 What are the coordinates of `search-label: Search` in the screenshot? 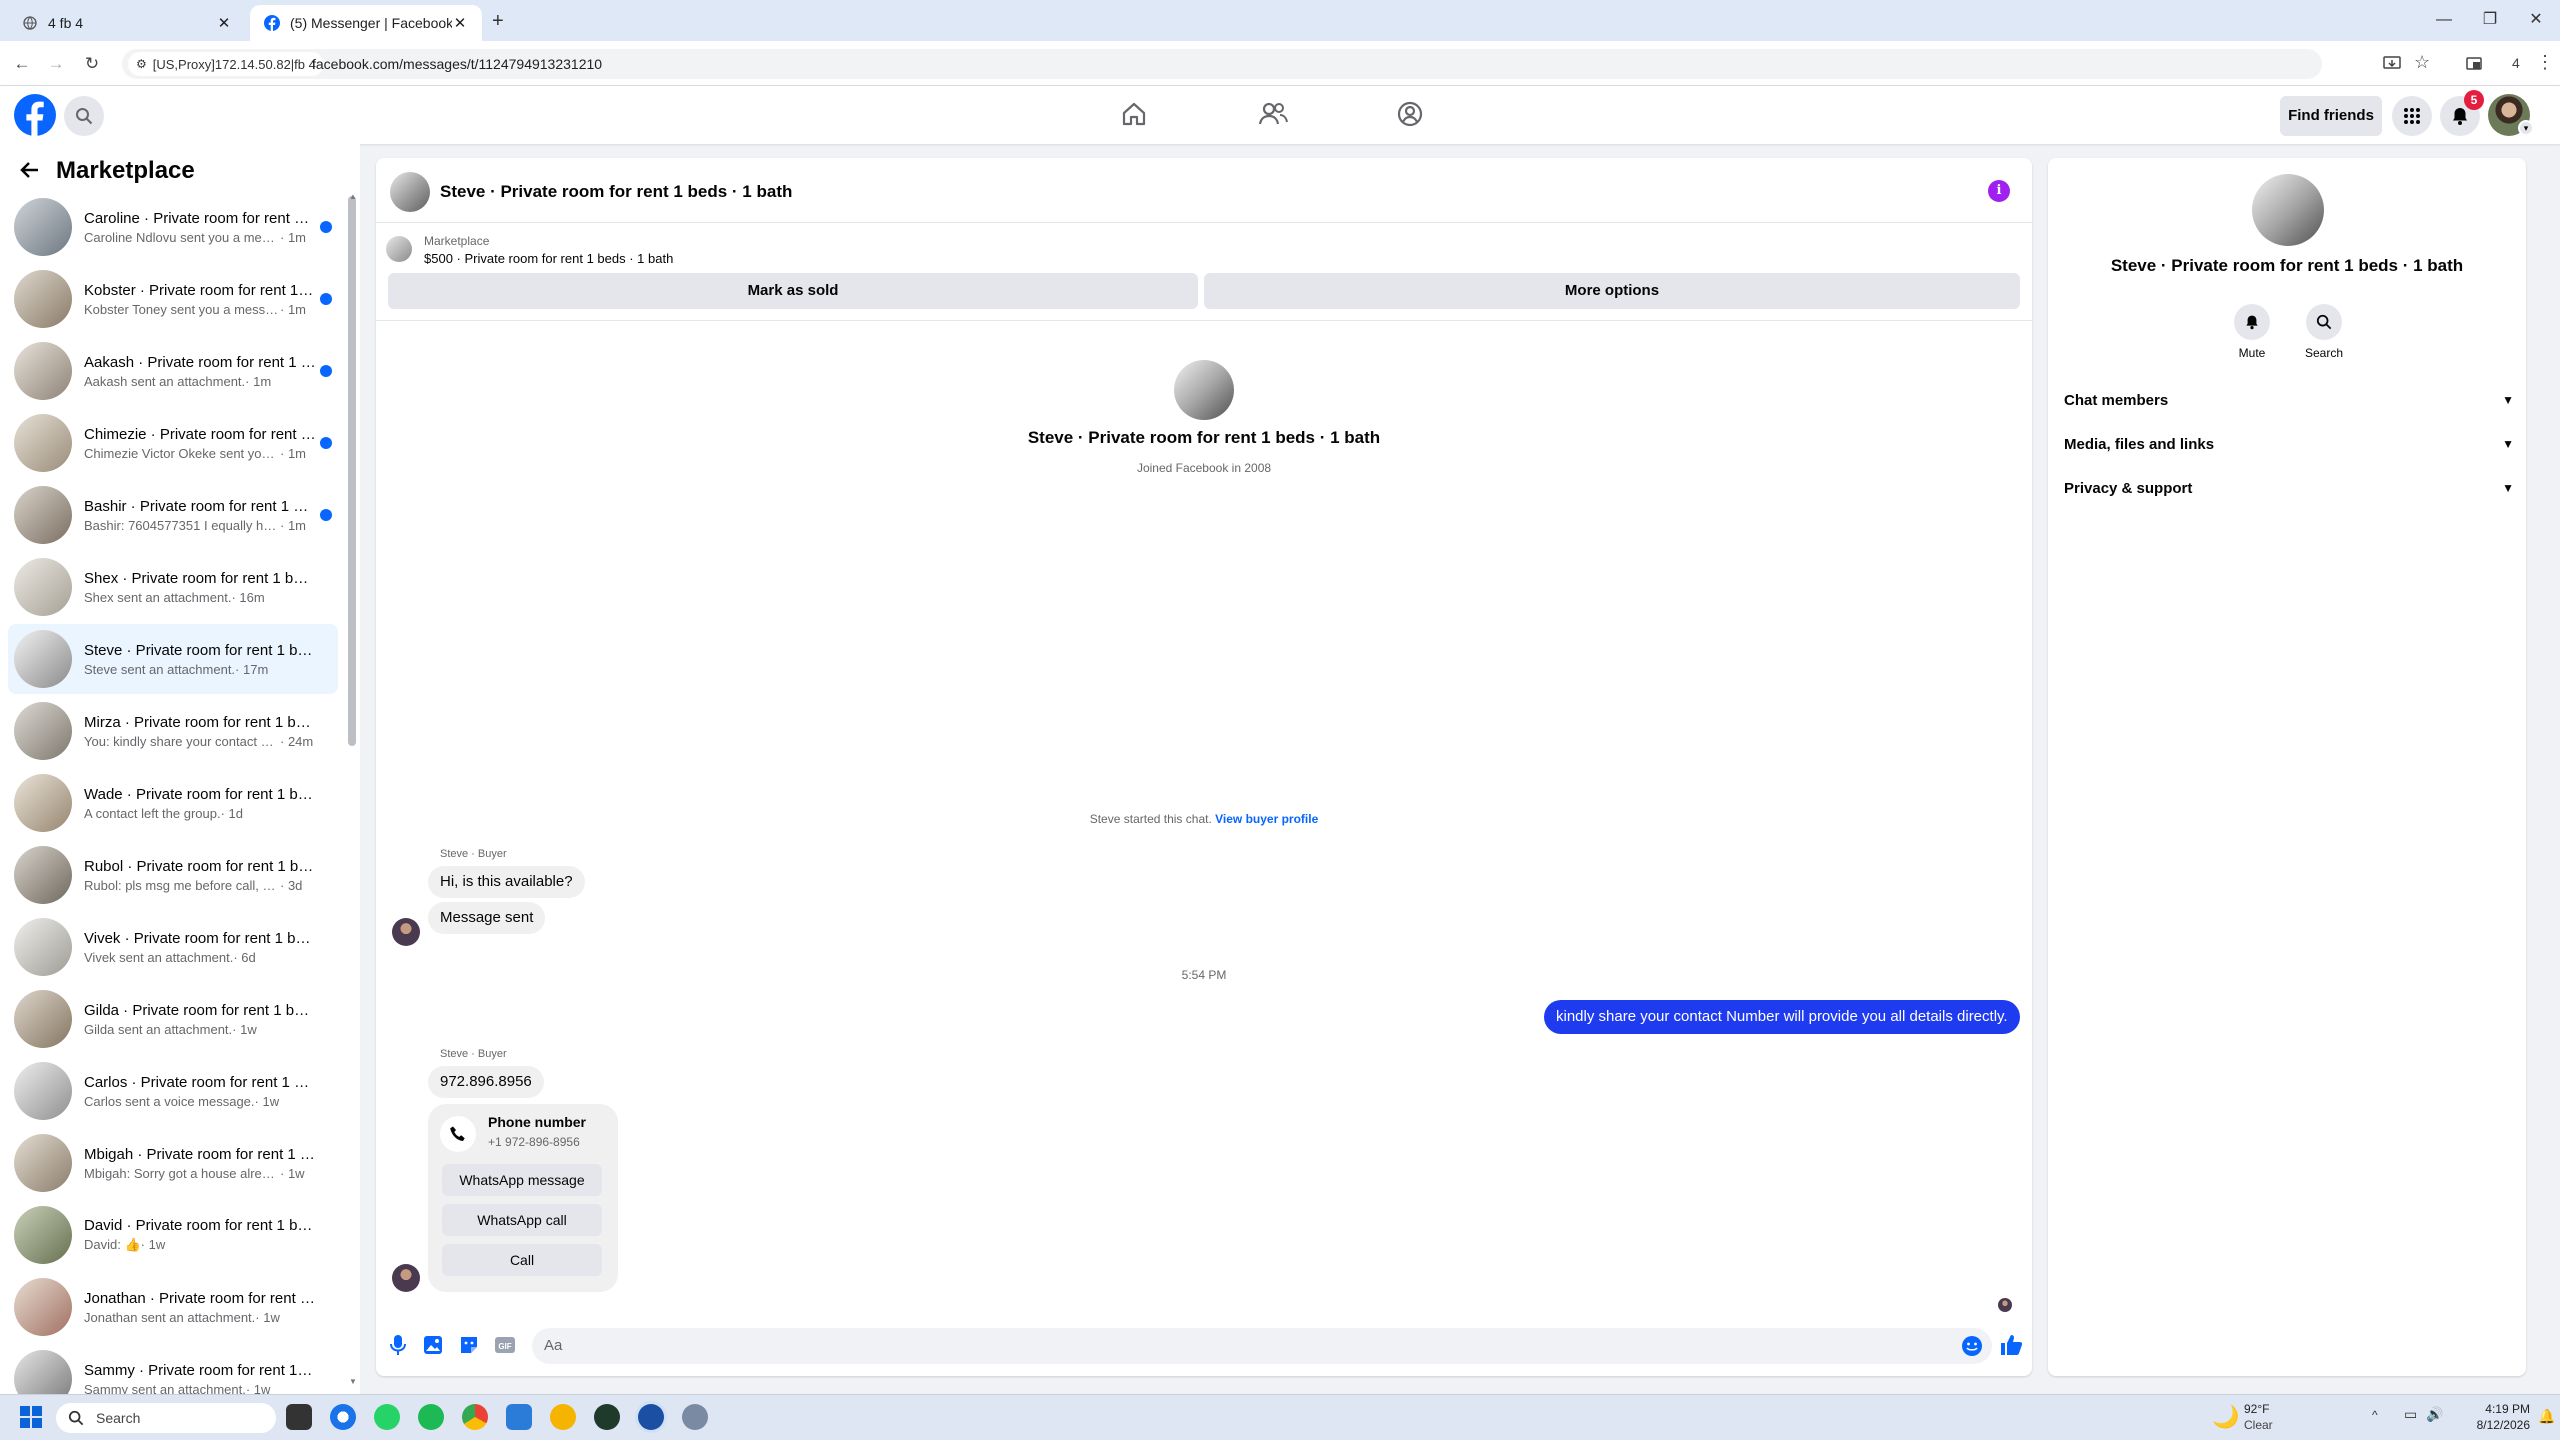 It's located at (2324, 353).